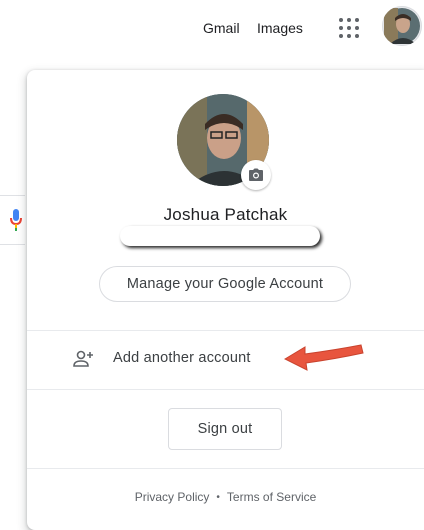 The width and height of the screenshot is (424, 530). Describe the element at coordinates (182, 358) in the screenshot. I see `add-another-account-label: Add another account` at that location.